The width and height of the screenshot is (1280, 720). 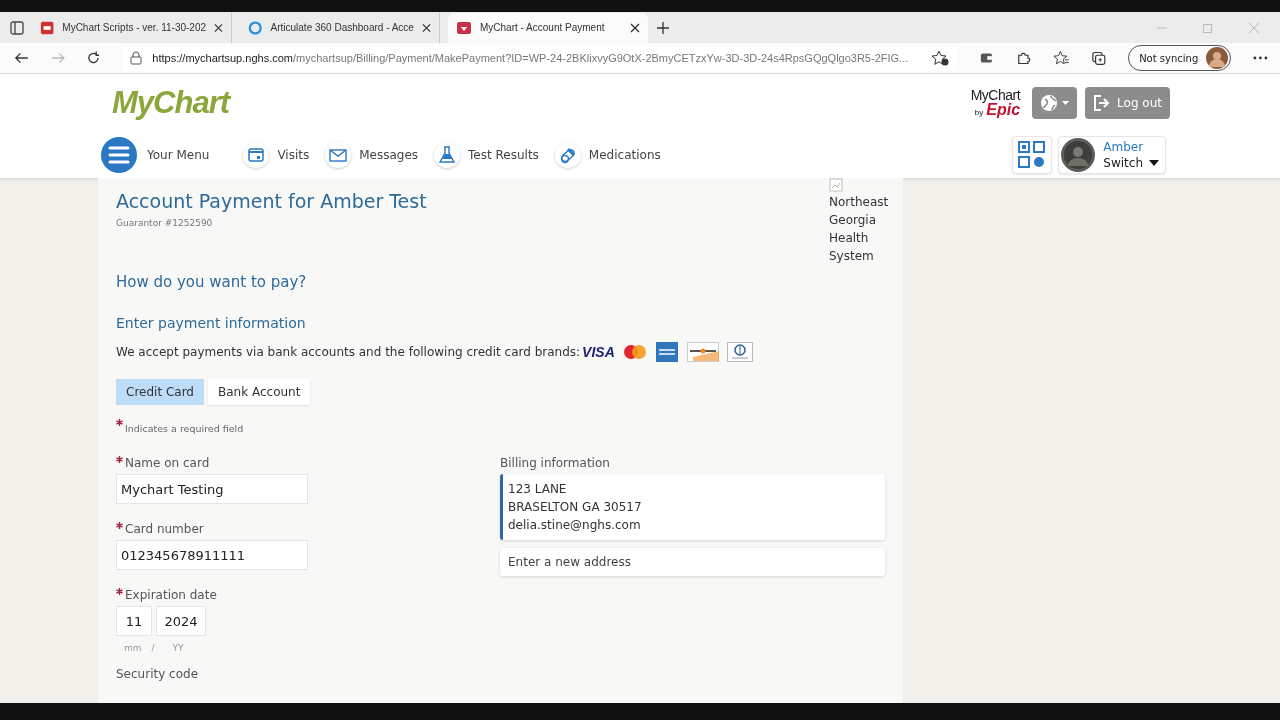 What do you see at coordinates (160, 392) in the screenshot?
I see `payment-method-tab: Credit Card` at bounding box center [160, 392].